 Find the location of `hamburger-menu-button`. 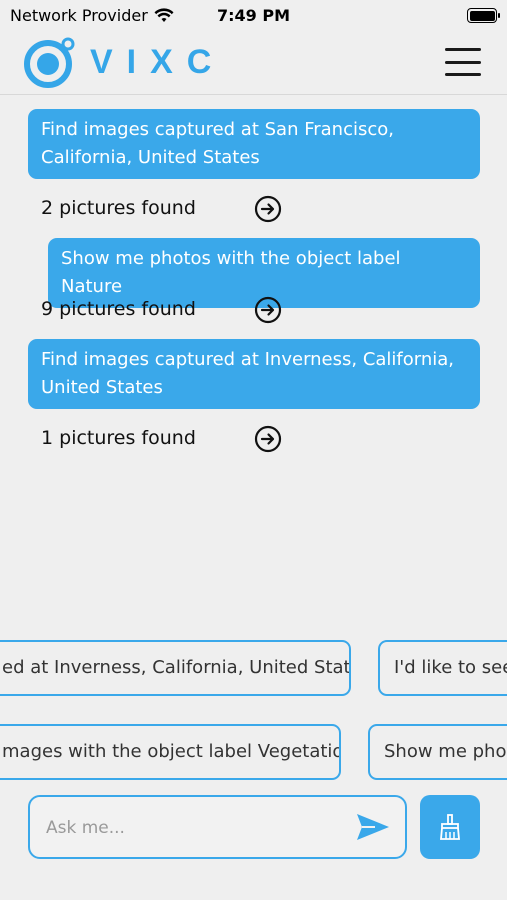

hamburger-menu-button is located at coordinates (463, 62).